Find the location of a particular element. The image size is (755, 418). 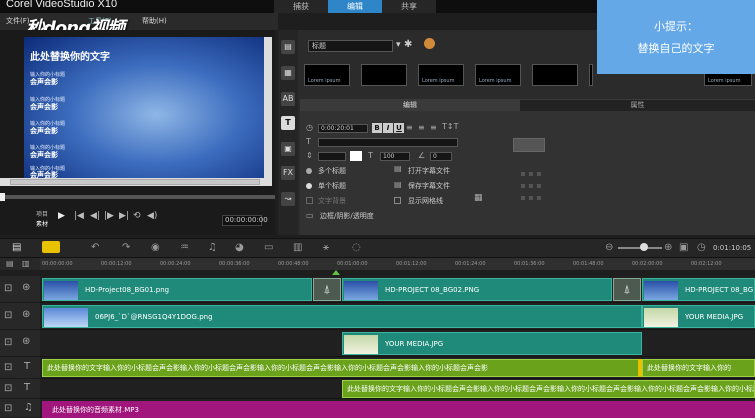

time-remapping-icon: ◌ is located at coordinates (356, 247).